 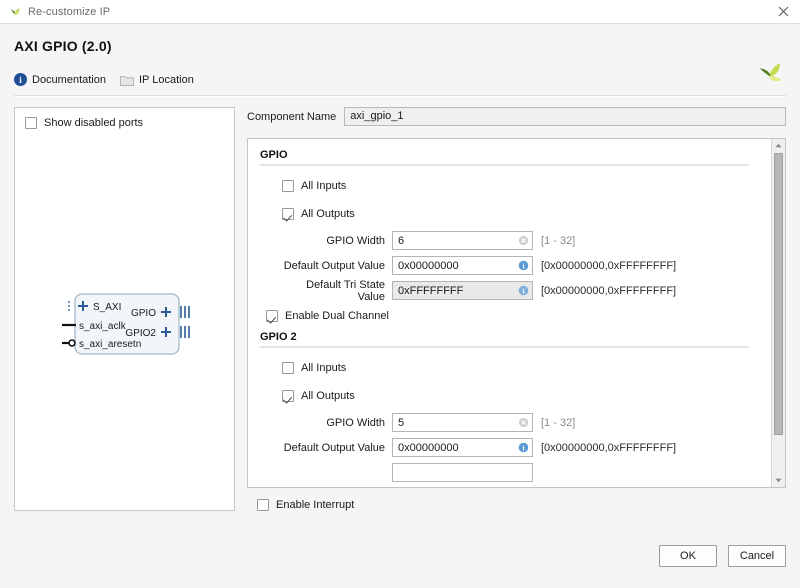 I want to click on gpio2-width-label: GPIO Width, so click(x=355, y=422).